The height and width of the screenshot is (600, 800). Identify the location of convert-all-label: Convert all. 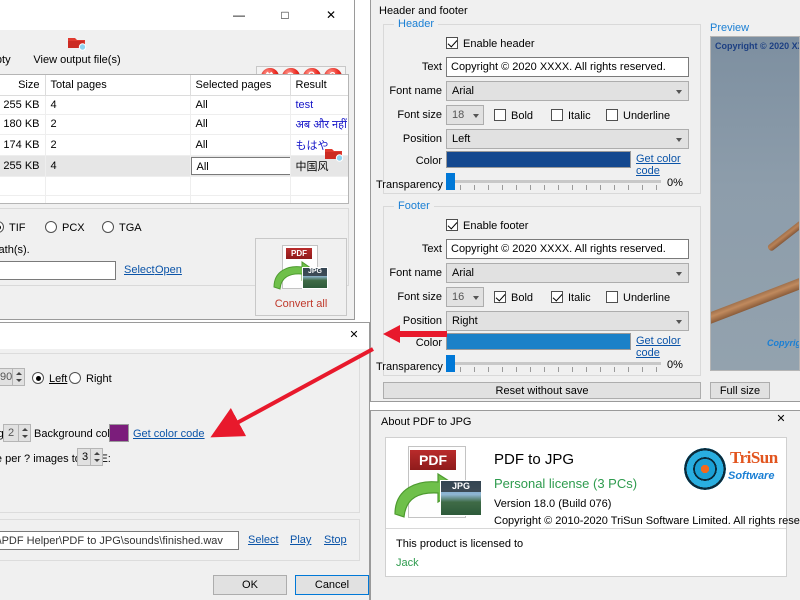
(301, 304).